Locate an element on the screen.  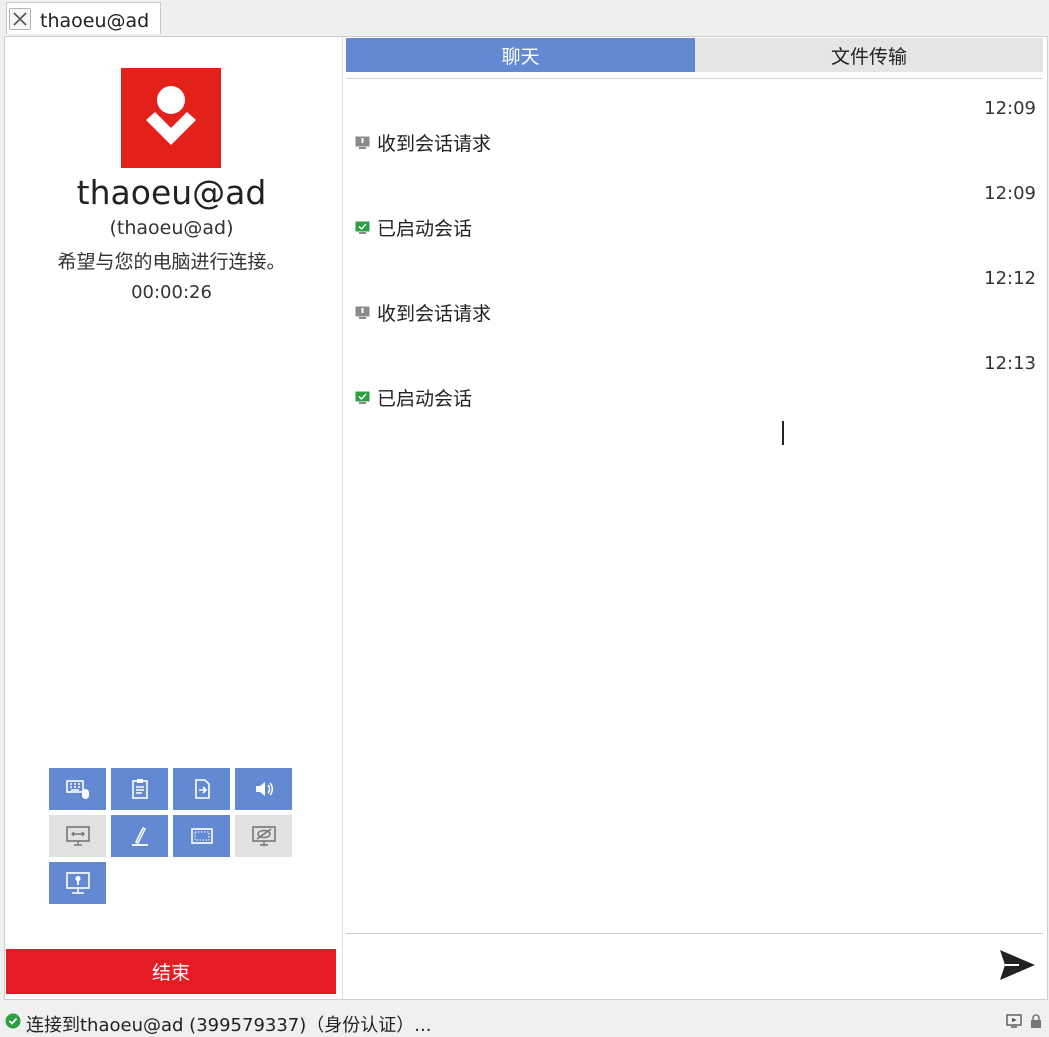
keyboard-mouse-button is located at coordinates (77, 789).